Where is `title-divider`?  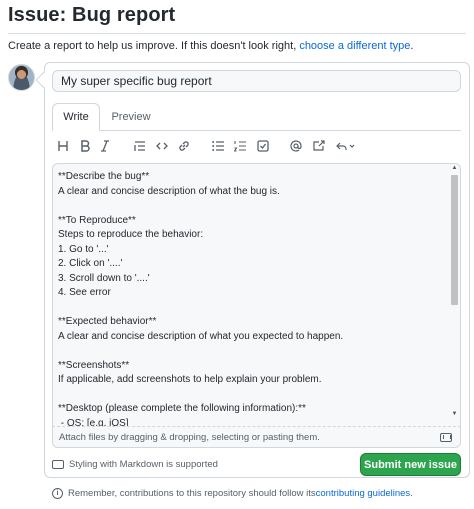
title-divider is located at coordinates (237, 33).